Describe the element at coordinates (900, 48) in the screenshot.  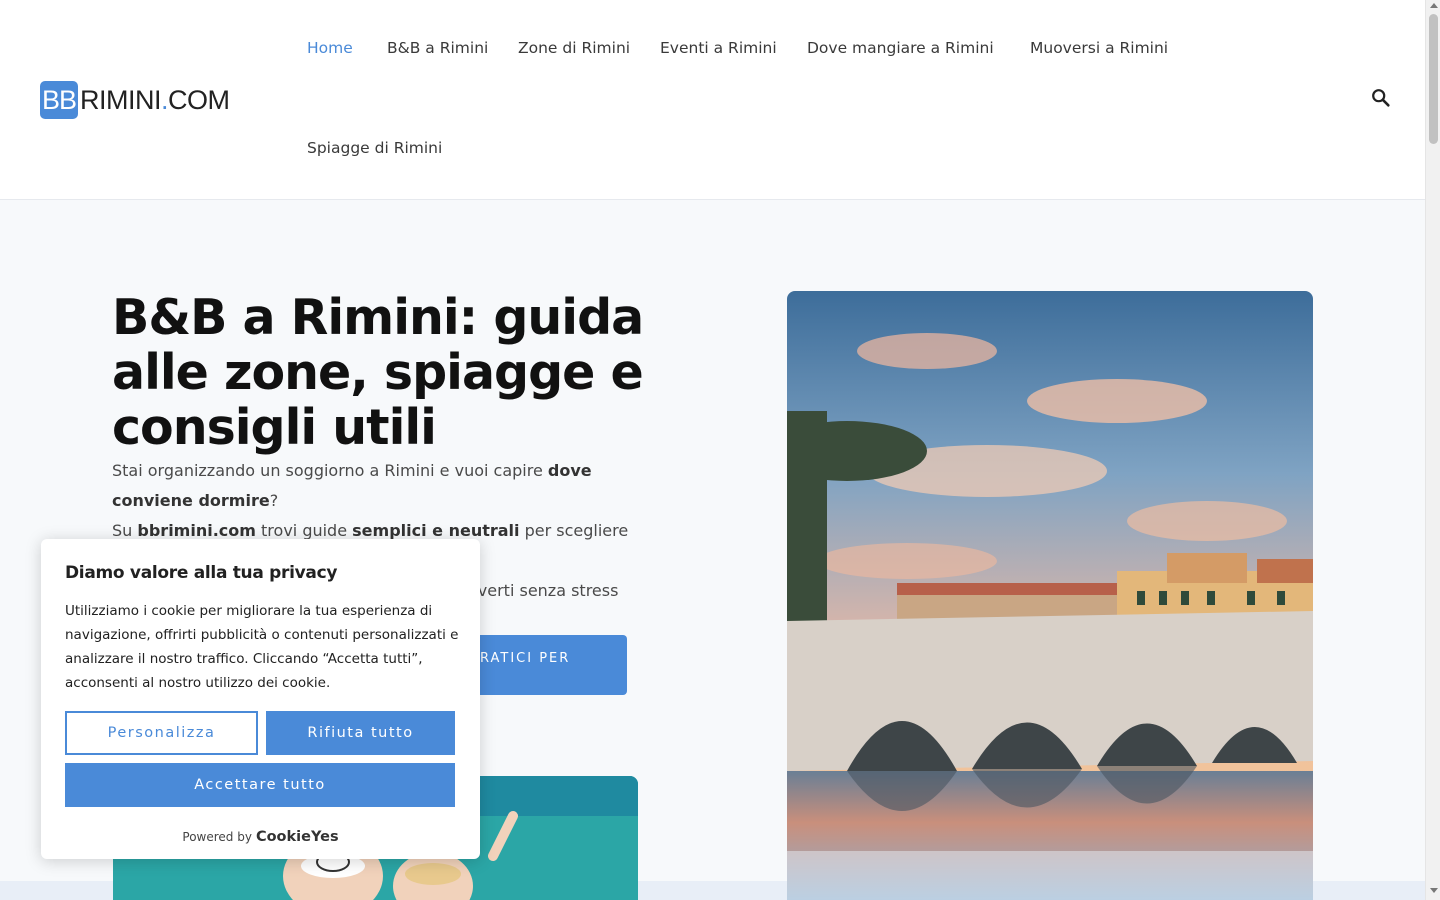
I see `nav-dove-mangiare: Dove mangiare a Rimini` at that location.